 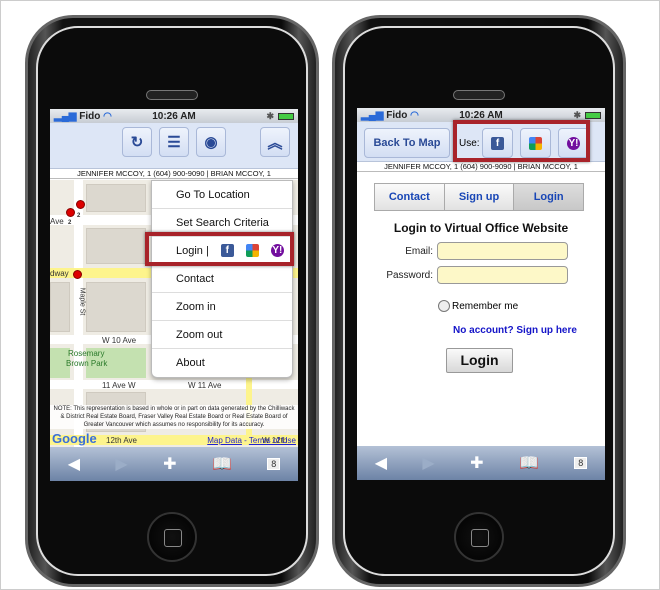 I want to click on map-label: W 10 Ave, so click(x=119, y=340).